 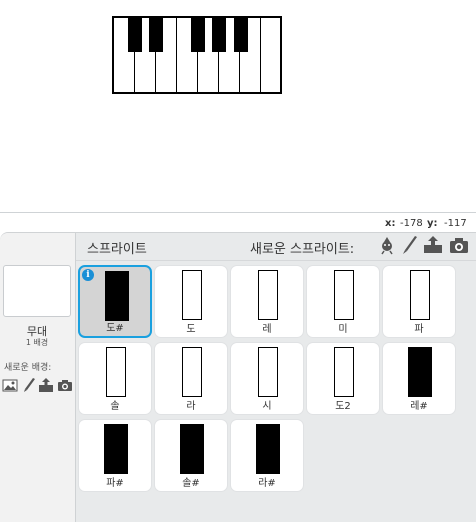 I want to click on sprite-tile: 파#, so click(x=115, y=455).